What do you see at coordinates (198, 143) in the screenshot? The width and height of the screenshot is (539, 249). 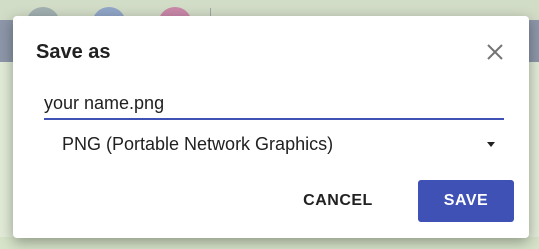 I see `format-selected-label: PNG (Portable Network Graphics)` at bounding box center [198, 143].